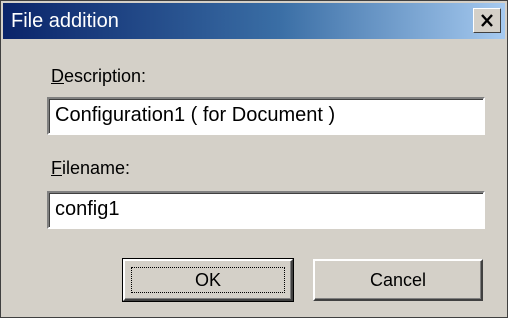 The width and height of the screenshot is (510, 320). I want to click on cancel-button: Cancel, so click(398, 280).